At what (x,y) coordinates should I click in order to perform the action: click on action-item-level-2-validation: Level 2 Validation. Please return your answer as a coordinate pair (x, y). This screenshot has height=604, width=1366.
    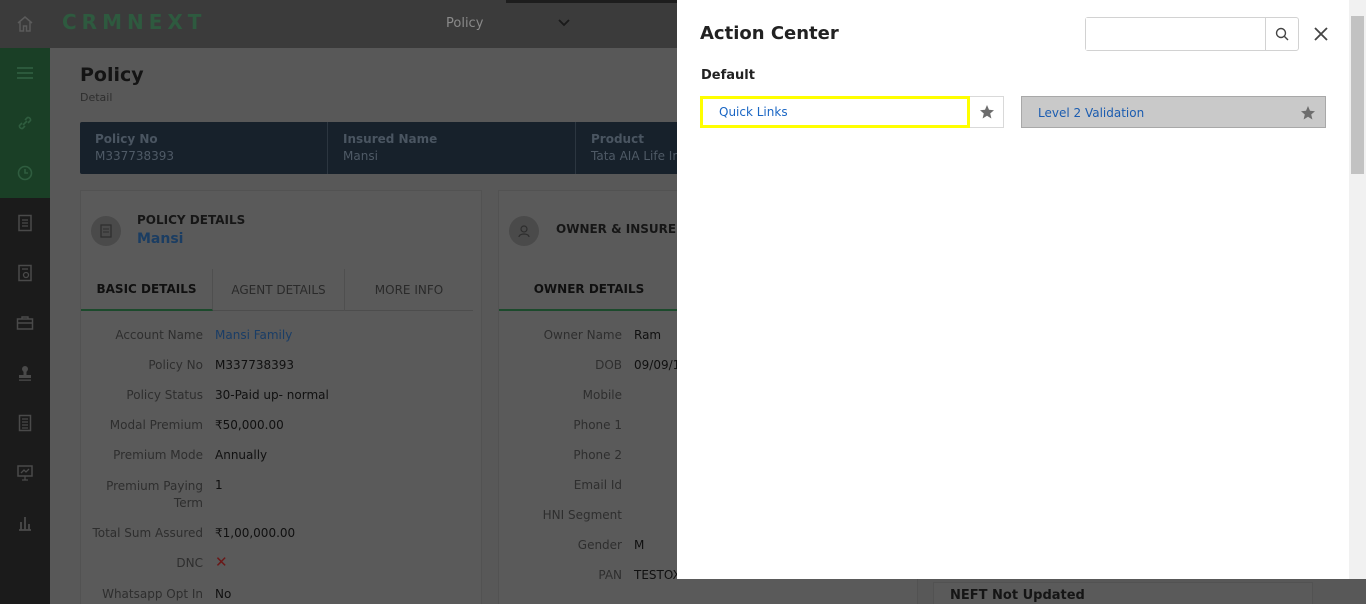
    Looking at the image, I should click on (1173, 112).